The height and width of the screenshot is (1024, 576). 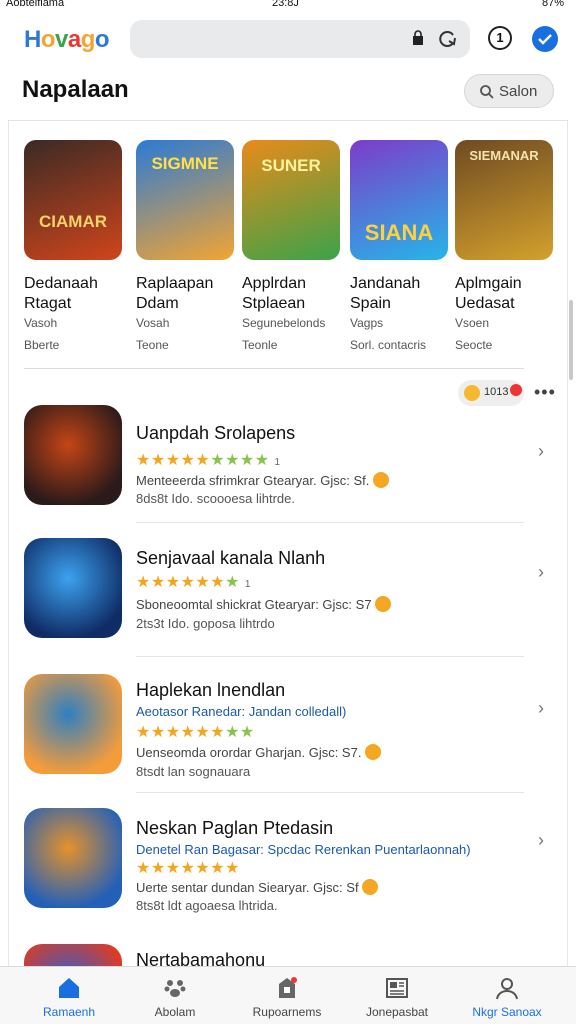 What do you see at coordinates (41, 323) in the screenshot?
I see `featured-subtitle: Vasoh` at bounding box center [41, 323].